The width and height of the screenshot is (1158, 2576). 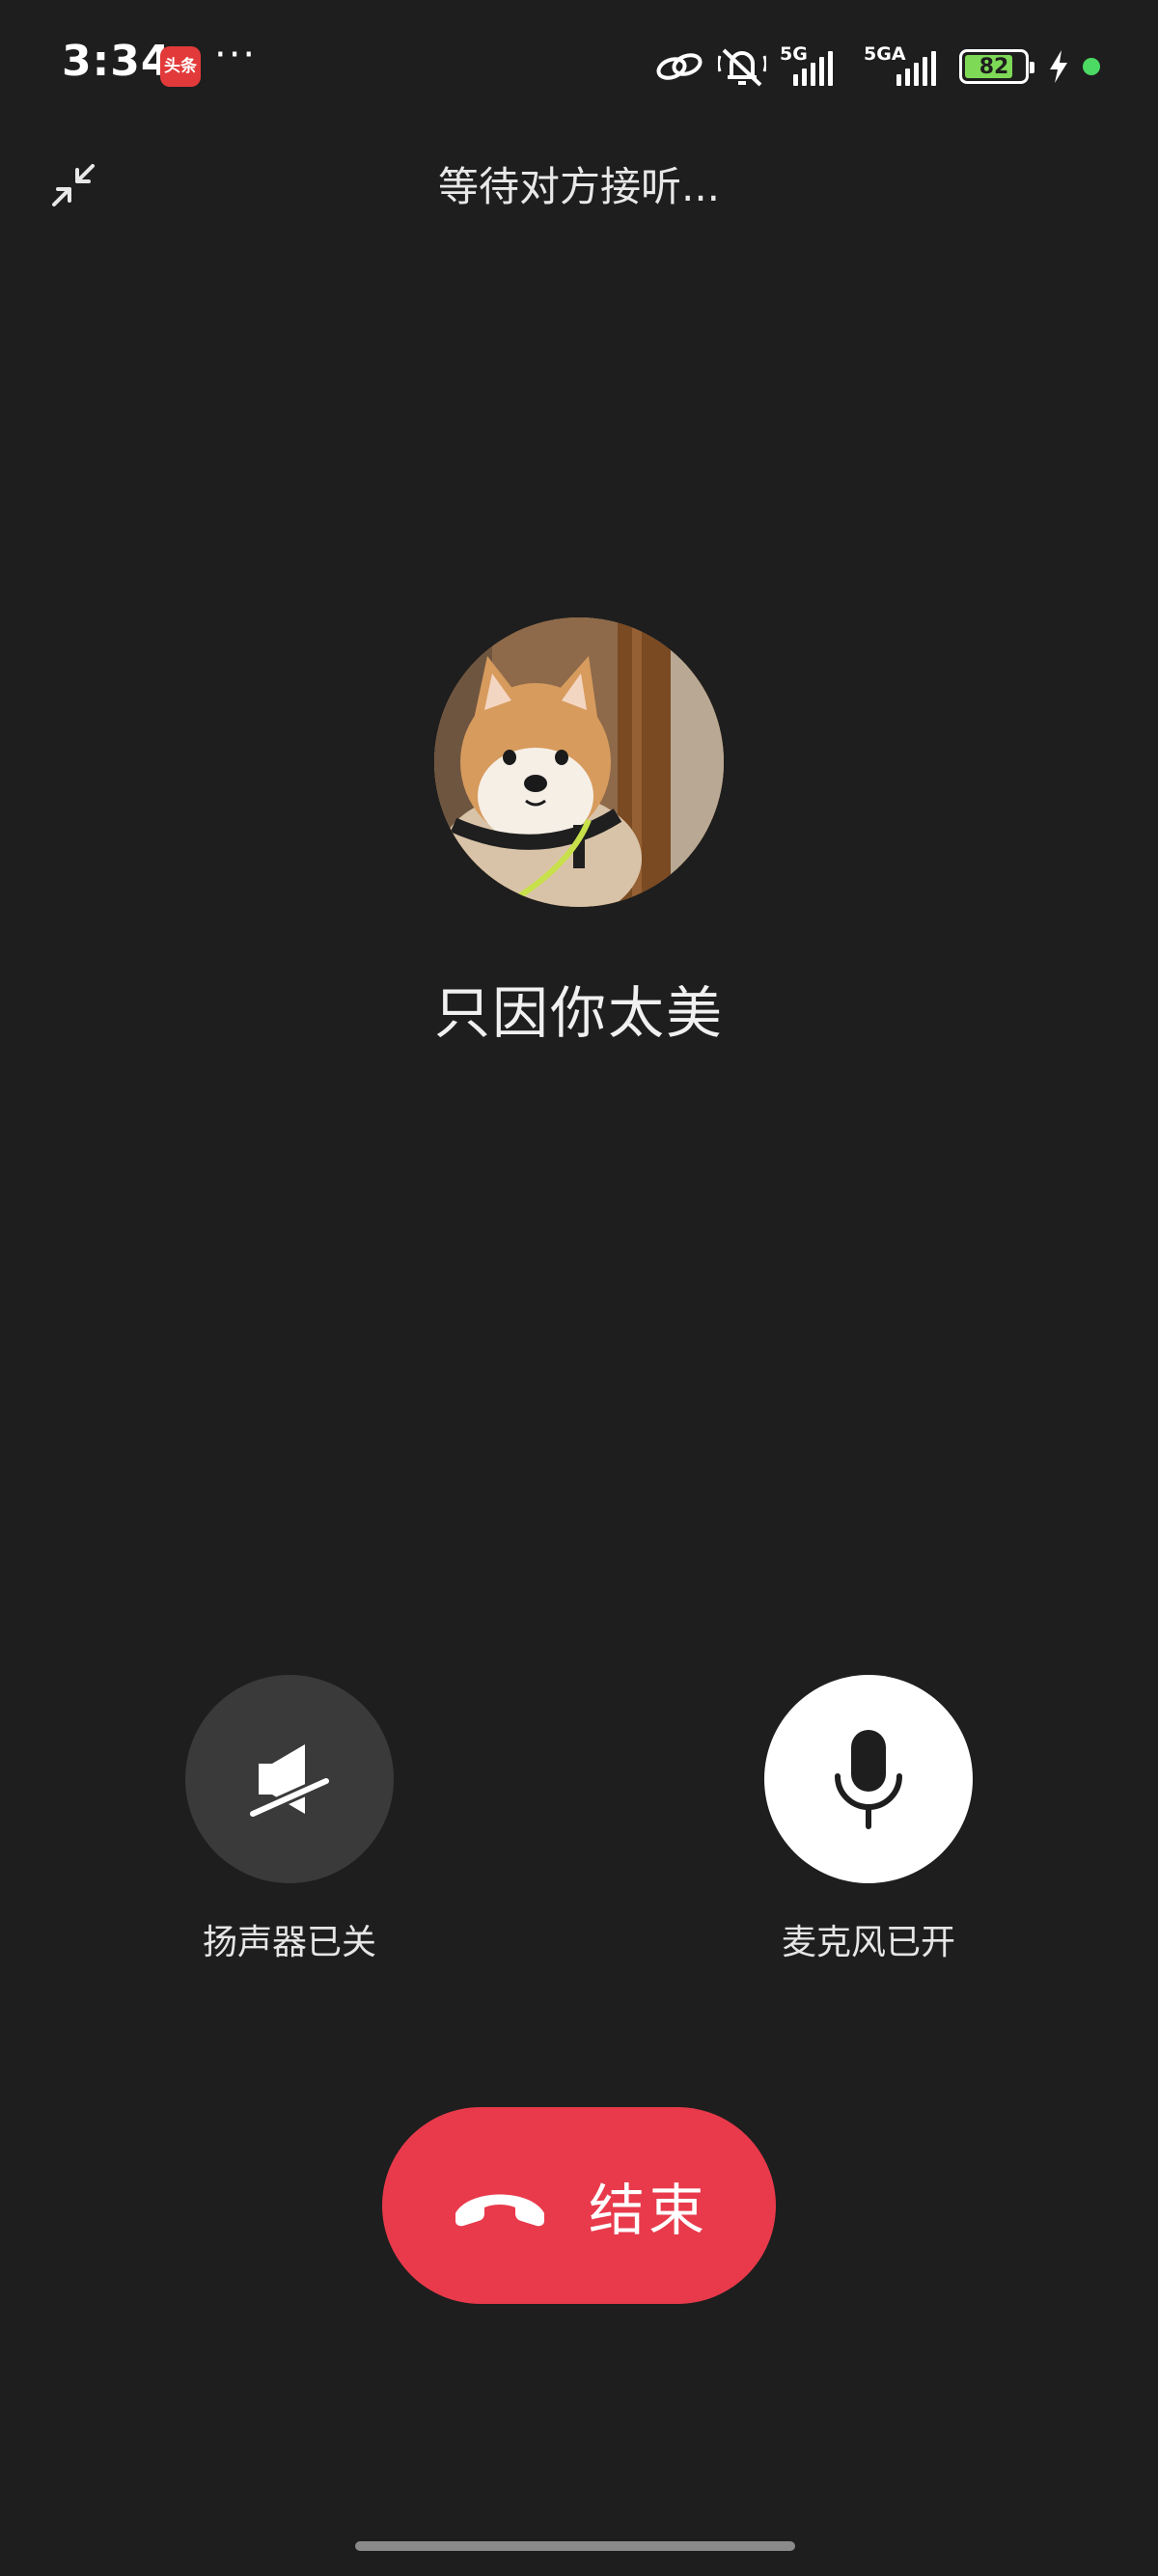 What do you see at coordinates (794, 54) in the screenshot?
I see `network-type-1: 5G` at bounding box center [794, 54].